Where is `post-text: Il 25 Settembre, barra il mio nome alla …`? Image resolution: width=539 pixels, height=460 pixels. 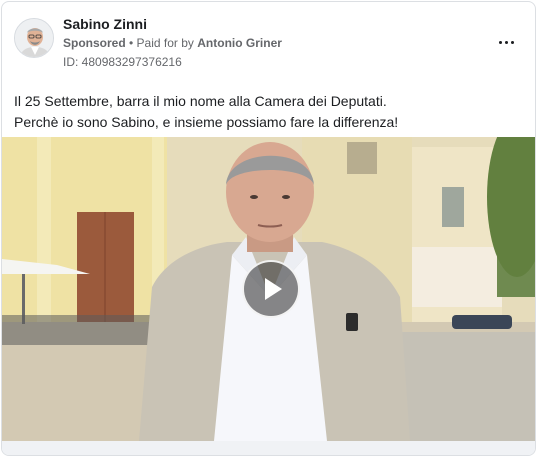
post-text: Il 25 Settembre, barra il mio nome alla … is located at coordinates (269, 112).